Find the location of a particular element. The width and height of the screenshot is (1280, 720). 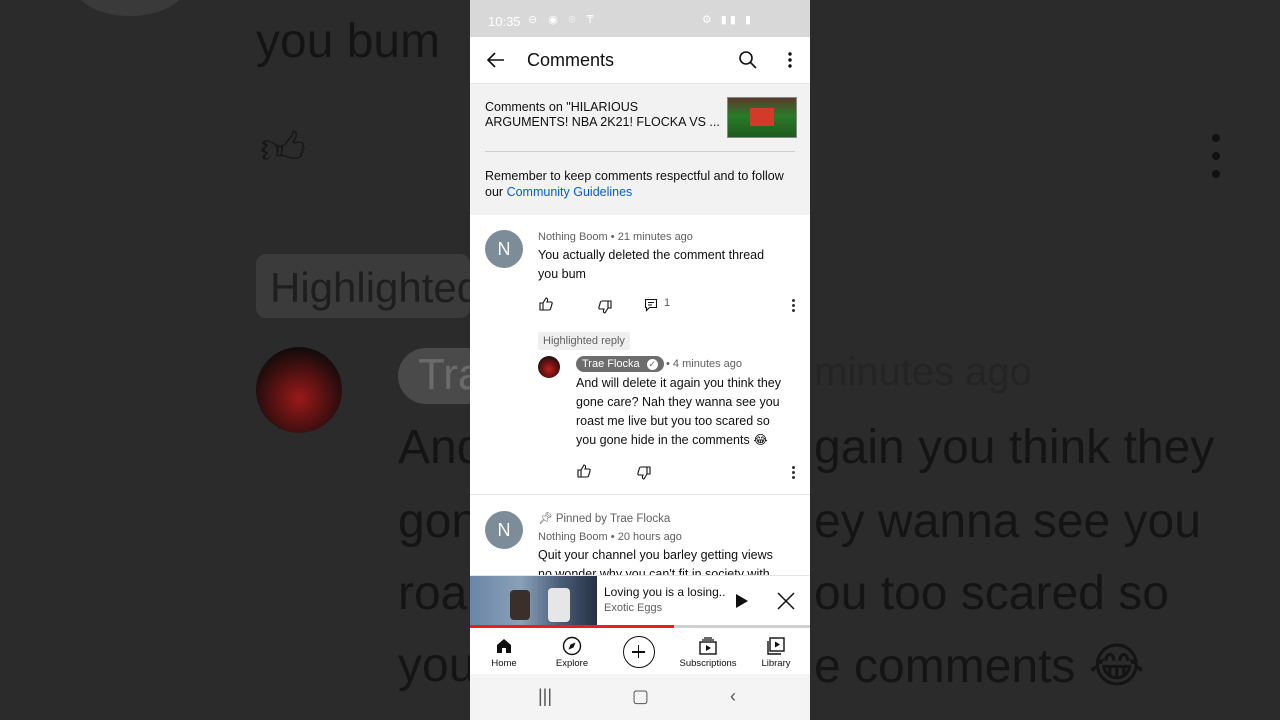

mini-player-channel: Exotic Eggs is located at coordinates (633, 608).